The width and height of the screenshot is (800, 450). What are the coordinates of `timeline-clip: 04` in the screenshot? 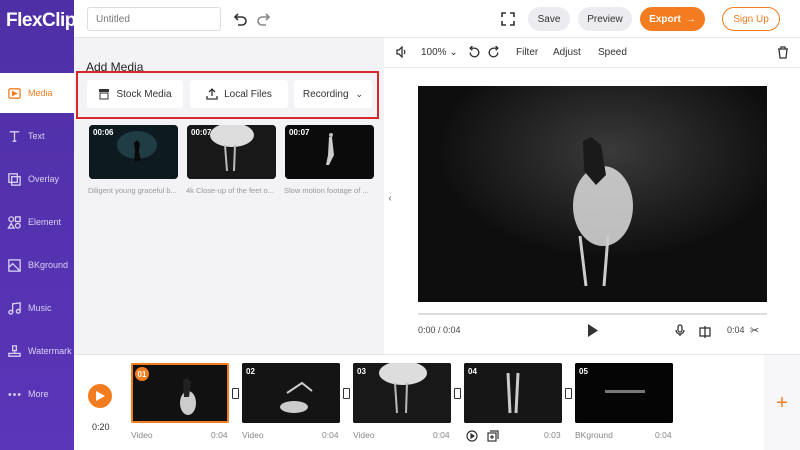 It's located at (513, 393).